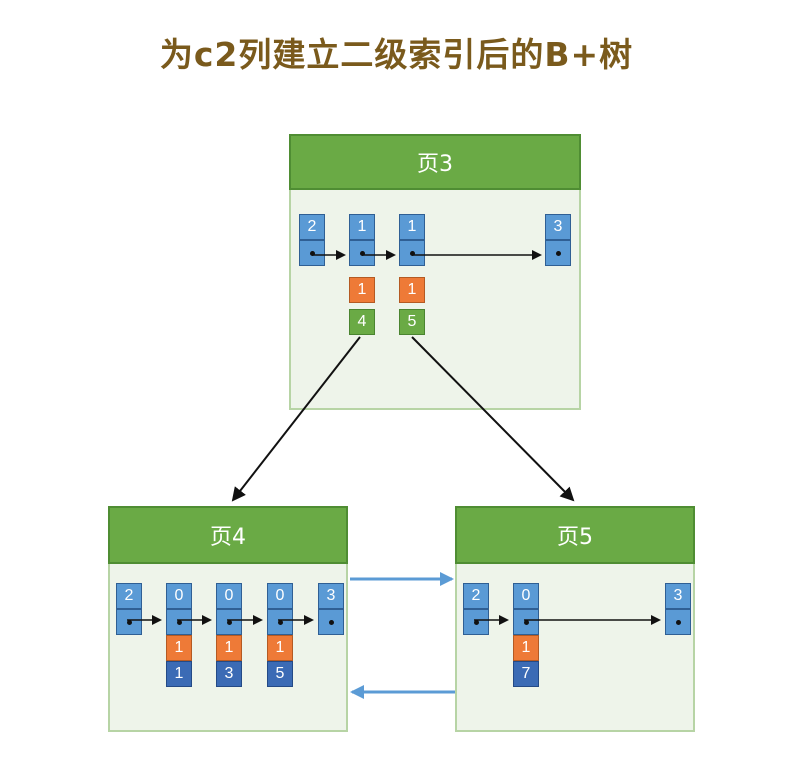 The height and width of the screenshot is (758, 793). Describe the element at coordinates (493, 419) in the screenshot. I see `edge-page3-to-page5` at that location.